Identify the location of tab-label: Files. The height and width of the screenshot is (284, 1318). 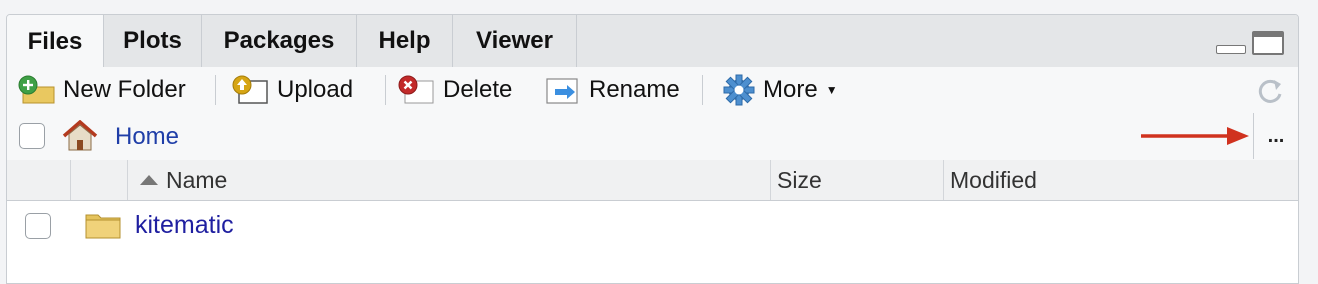
(55, 41).